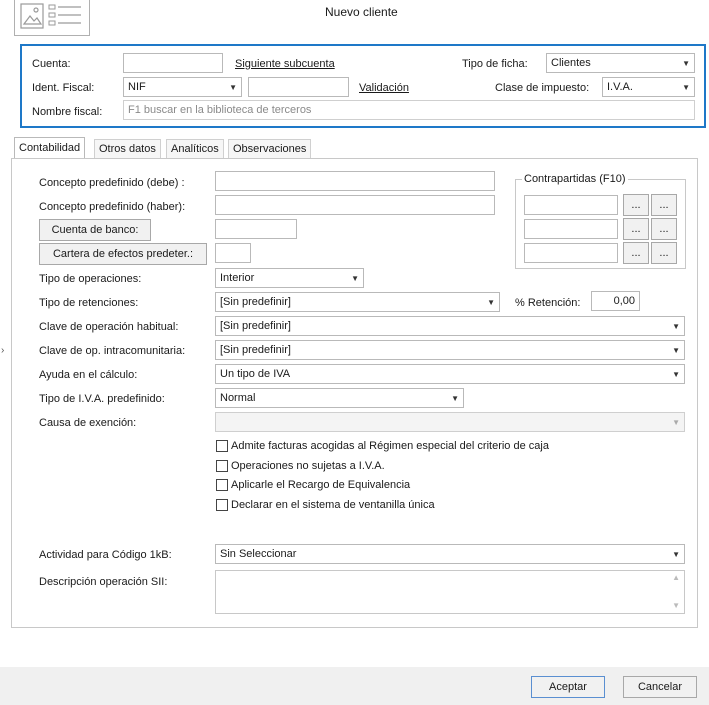  Describe the element at coordinates (222, 446) in the screenshot. I see `criterio-caja-checkbox` at that location.